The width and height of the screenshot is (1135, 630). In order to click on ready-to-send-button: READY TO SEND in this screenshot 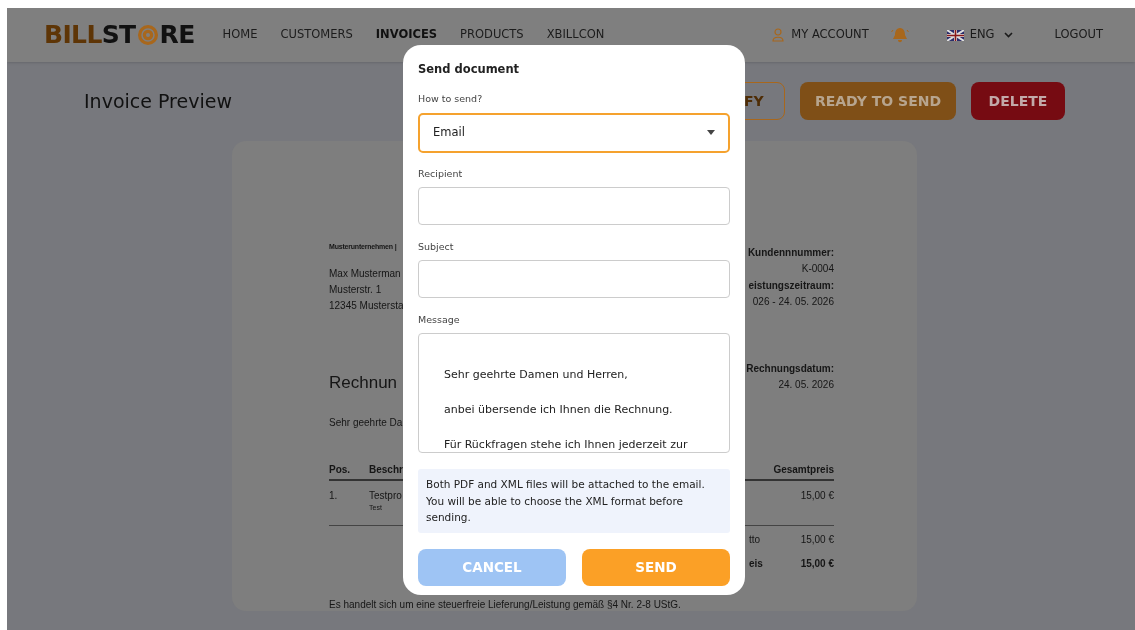, I will do `click(878, 101)`.